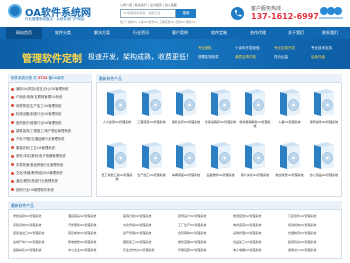 The width and height of the screenshot is (350, 263). What do you see at coordinates (24, 33) in the screenshot?
I see `nav-item-home: 网站首页` at bounding box center [24, 33].